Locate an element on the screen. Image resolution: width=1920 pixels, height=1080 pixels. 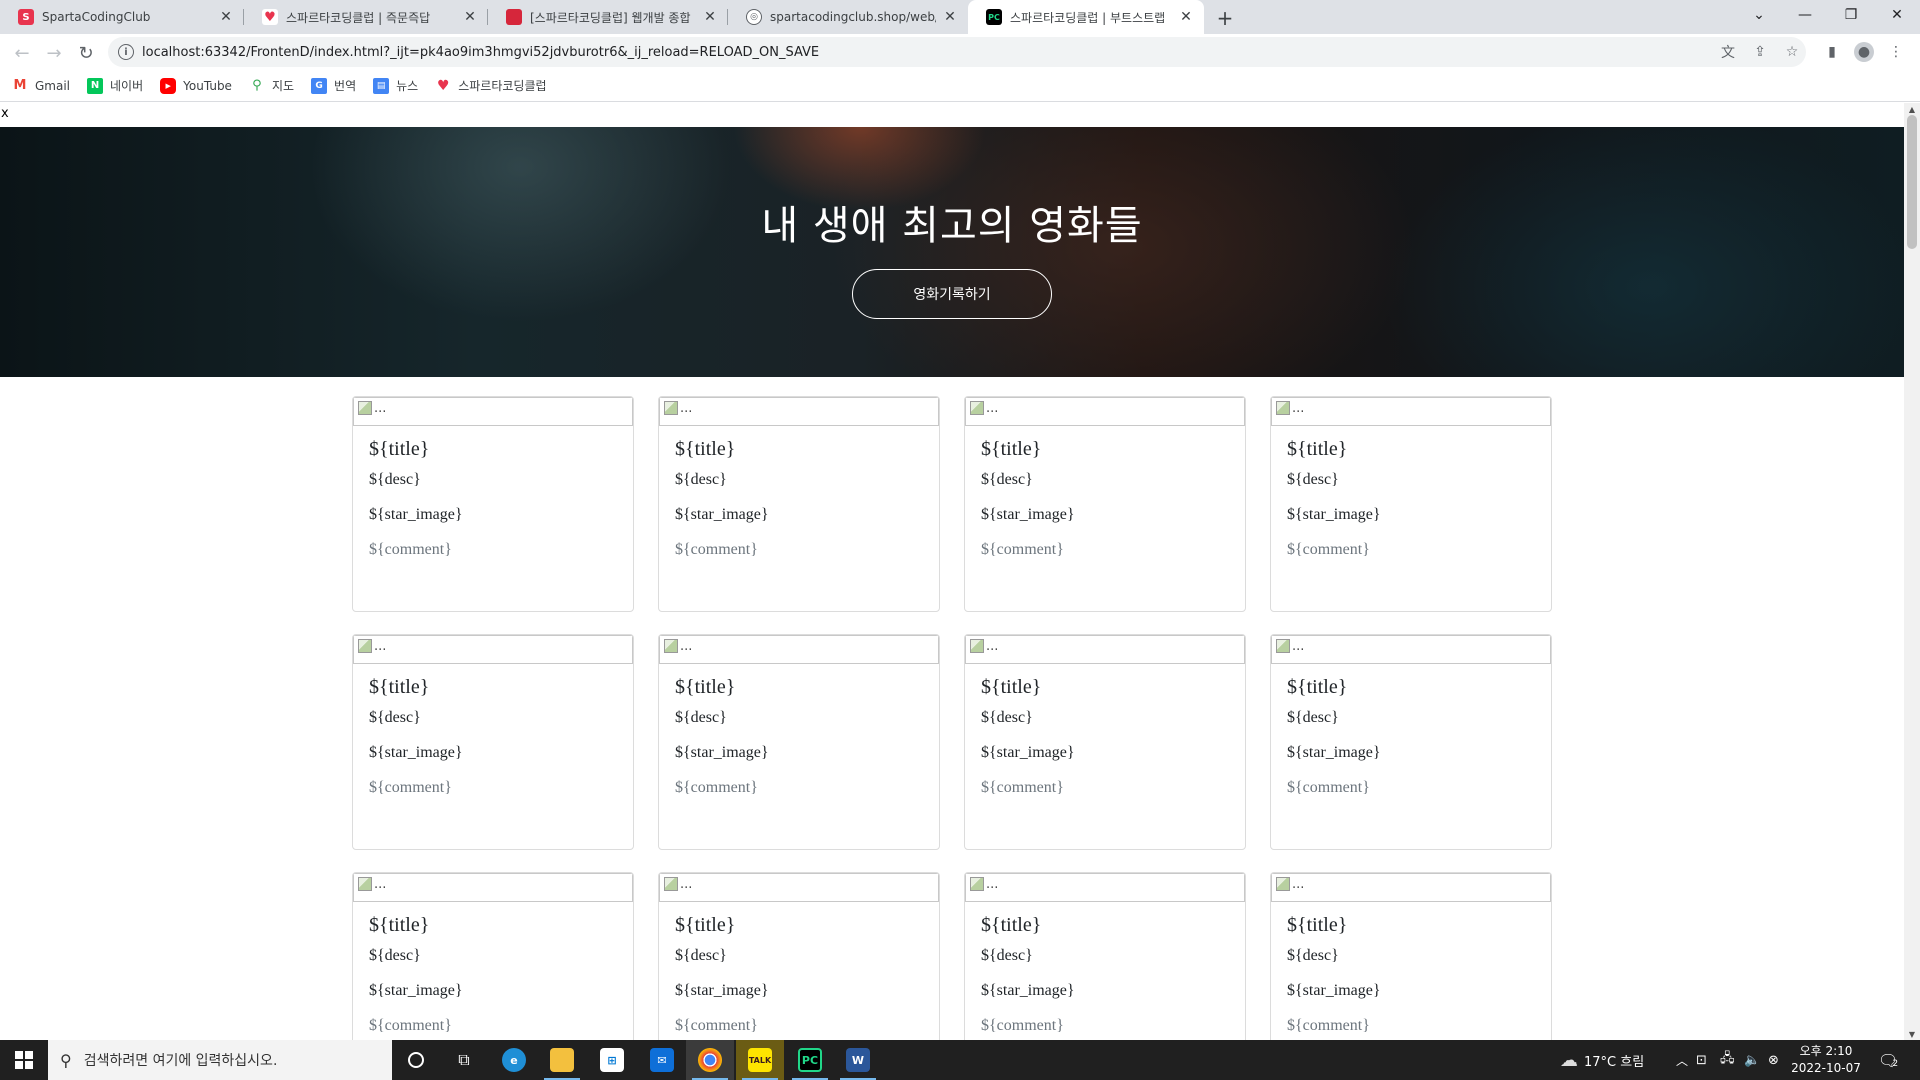
reload-icon: ↻ is located at coordinates (86, 53).